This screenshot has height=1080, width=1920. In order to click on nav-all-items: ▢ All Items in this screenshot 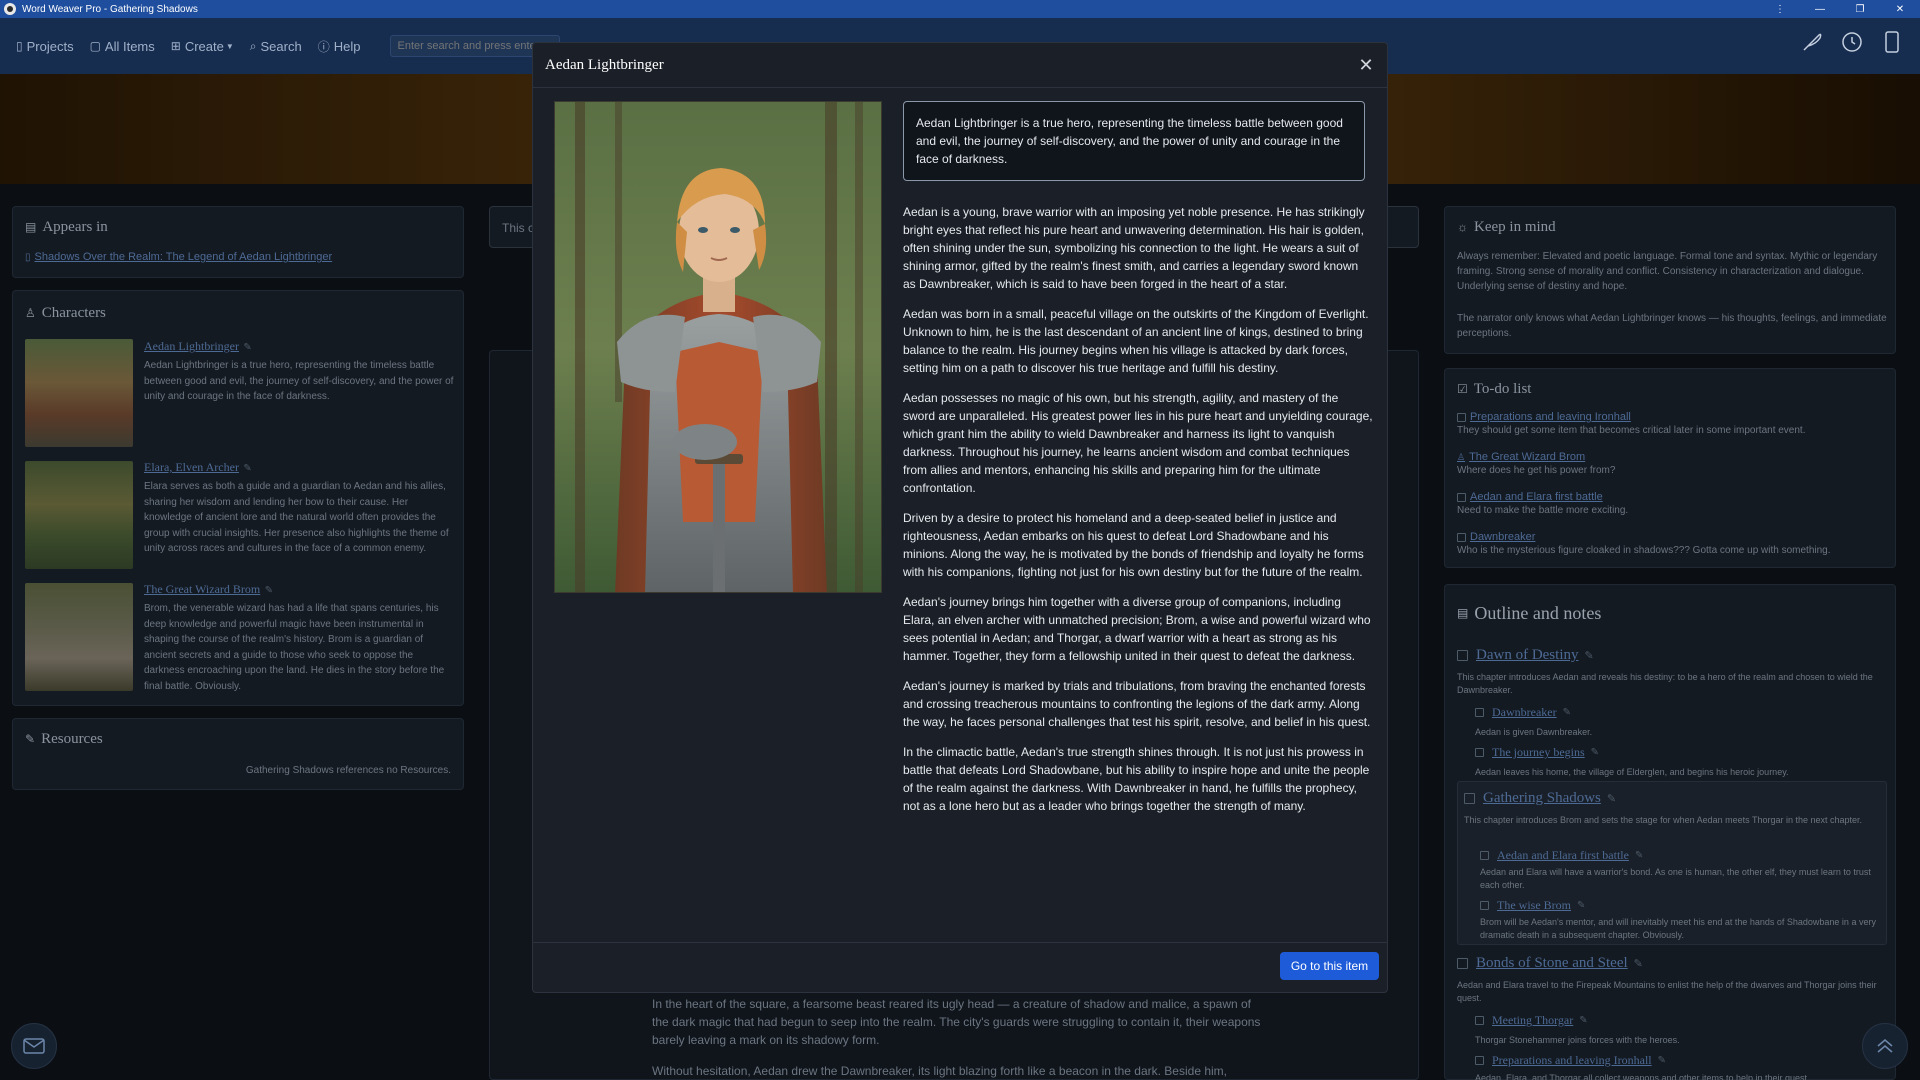, I will do `click(122, 46)`.